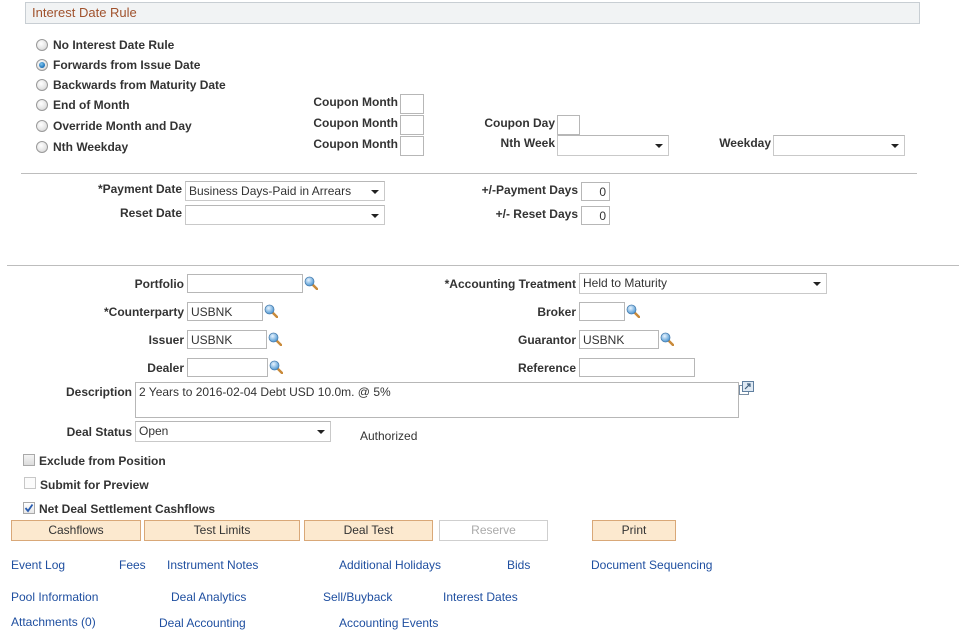 The height and width of the screenshot is (636, 959). Describe the element at coordinates (519, 123) in the screenshot. I see `coupon-day-label: Coupon Day` at that location.